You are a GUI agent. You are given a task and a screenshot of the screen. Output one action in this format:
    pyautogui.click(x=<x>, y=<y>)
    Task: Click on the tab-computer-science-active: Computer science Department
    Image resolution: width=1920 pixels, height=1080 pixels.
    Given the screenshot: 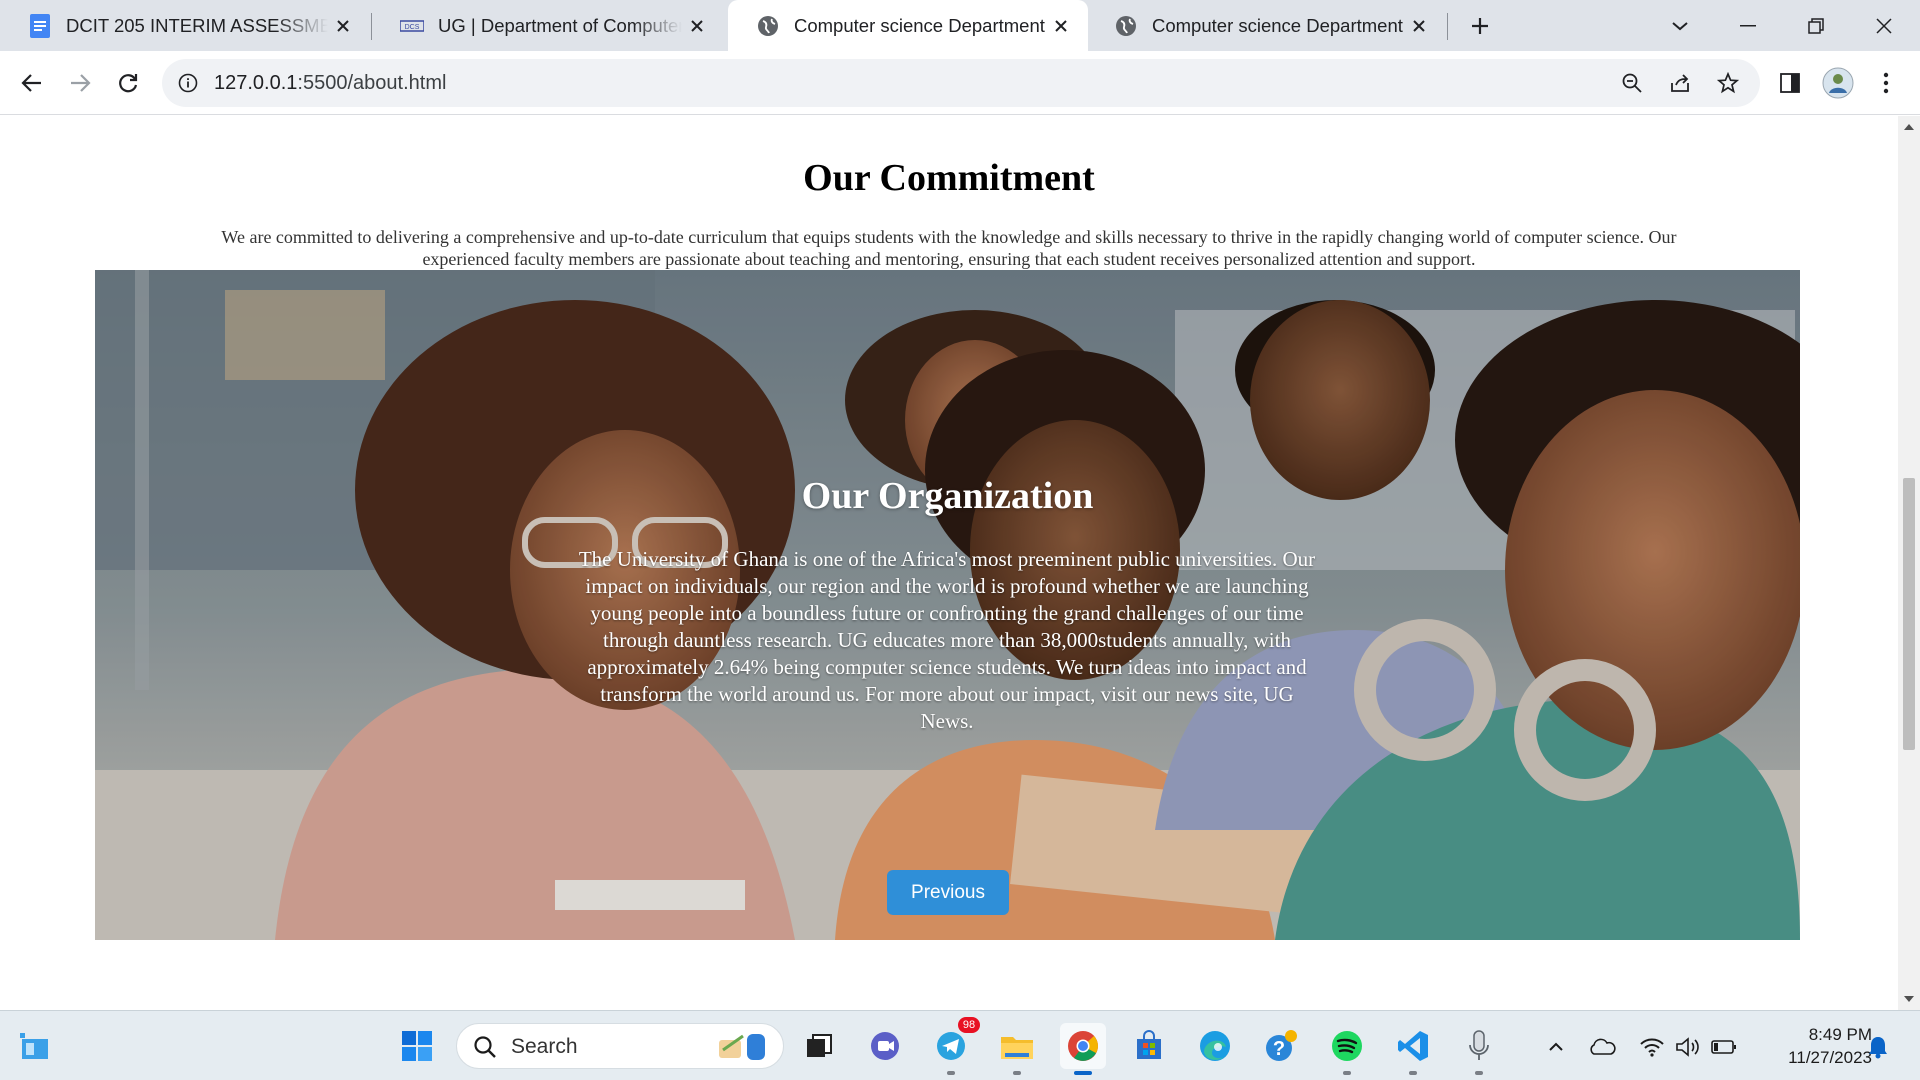 What is the action you would take?
    pyautogui.click(x=908, y=25)
    